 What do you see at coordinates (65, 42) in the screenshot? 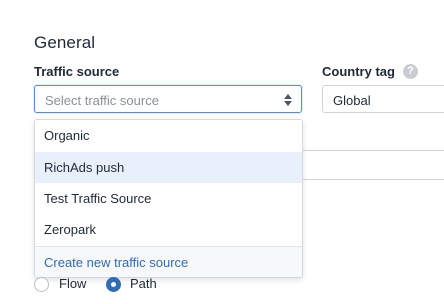
I see `section-title: General` at bounding box center [65, 42].